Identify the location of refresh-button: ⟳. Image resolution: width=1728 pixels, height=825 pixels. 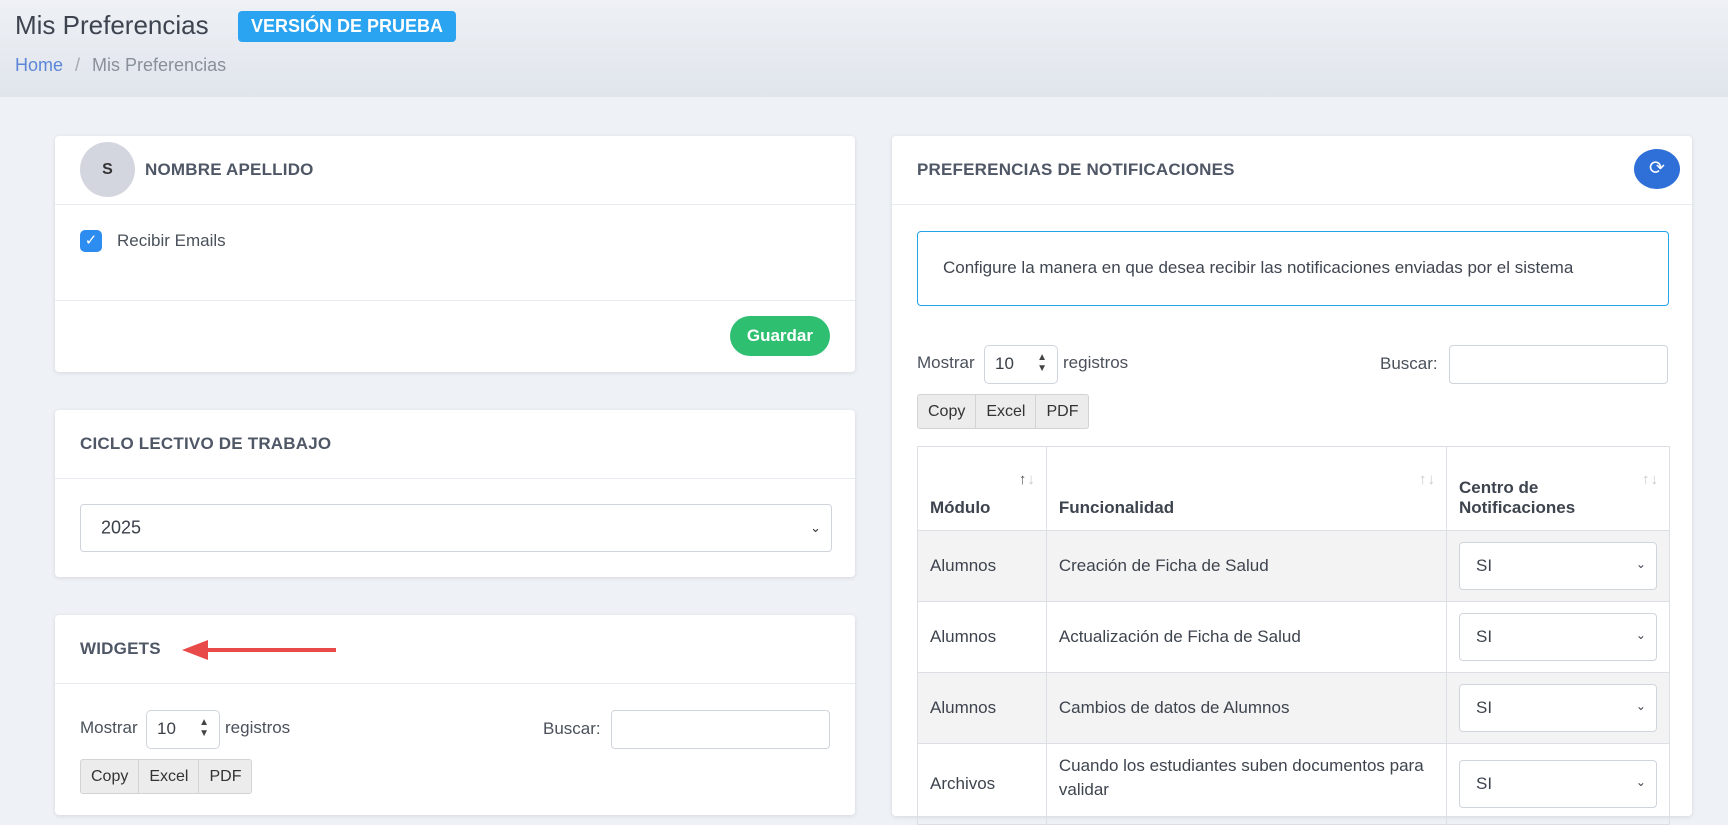
(1657, 169).